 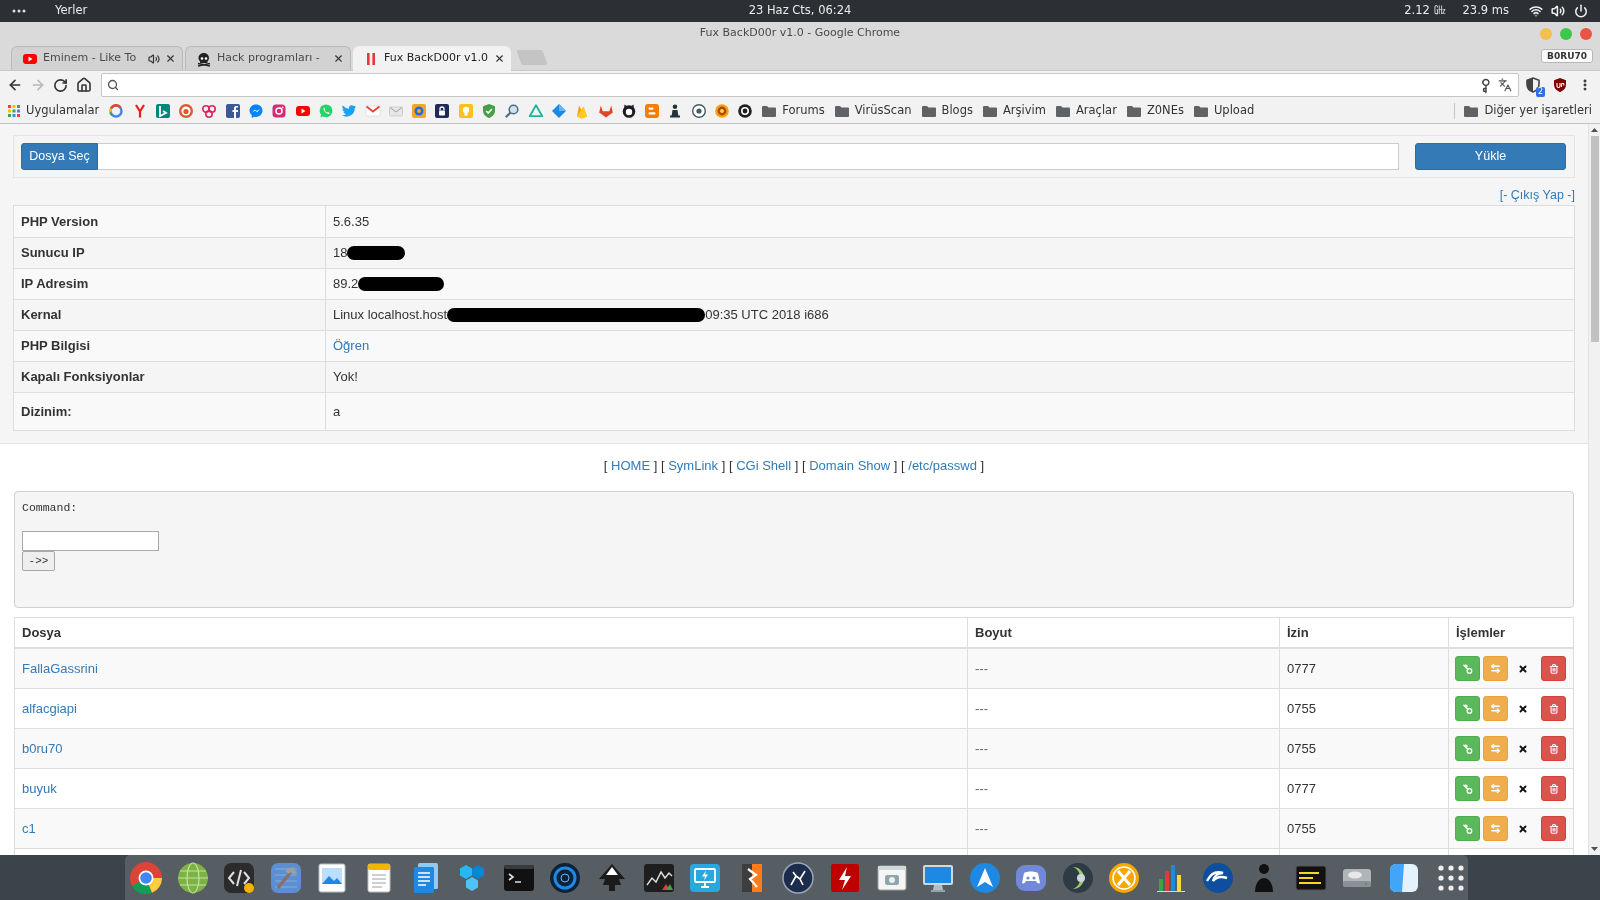 I want to click on bird-icon, so click(x=349, y=111).